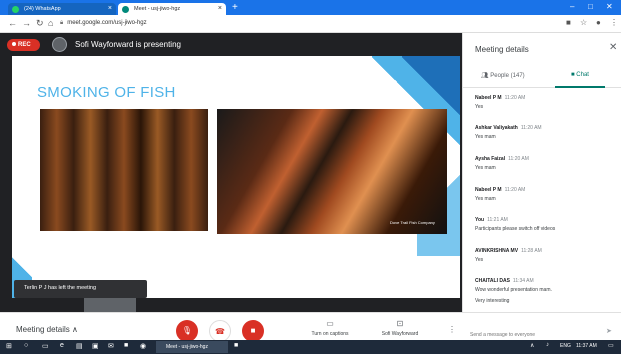  What do you see at coordinates (598, 22) in the screenshot?
I see `account-icon: ●` at bounding box center [598, 22].